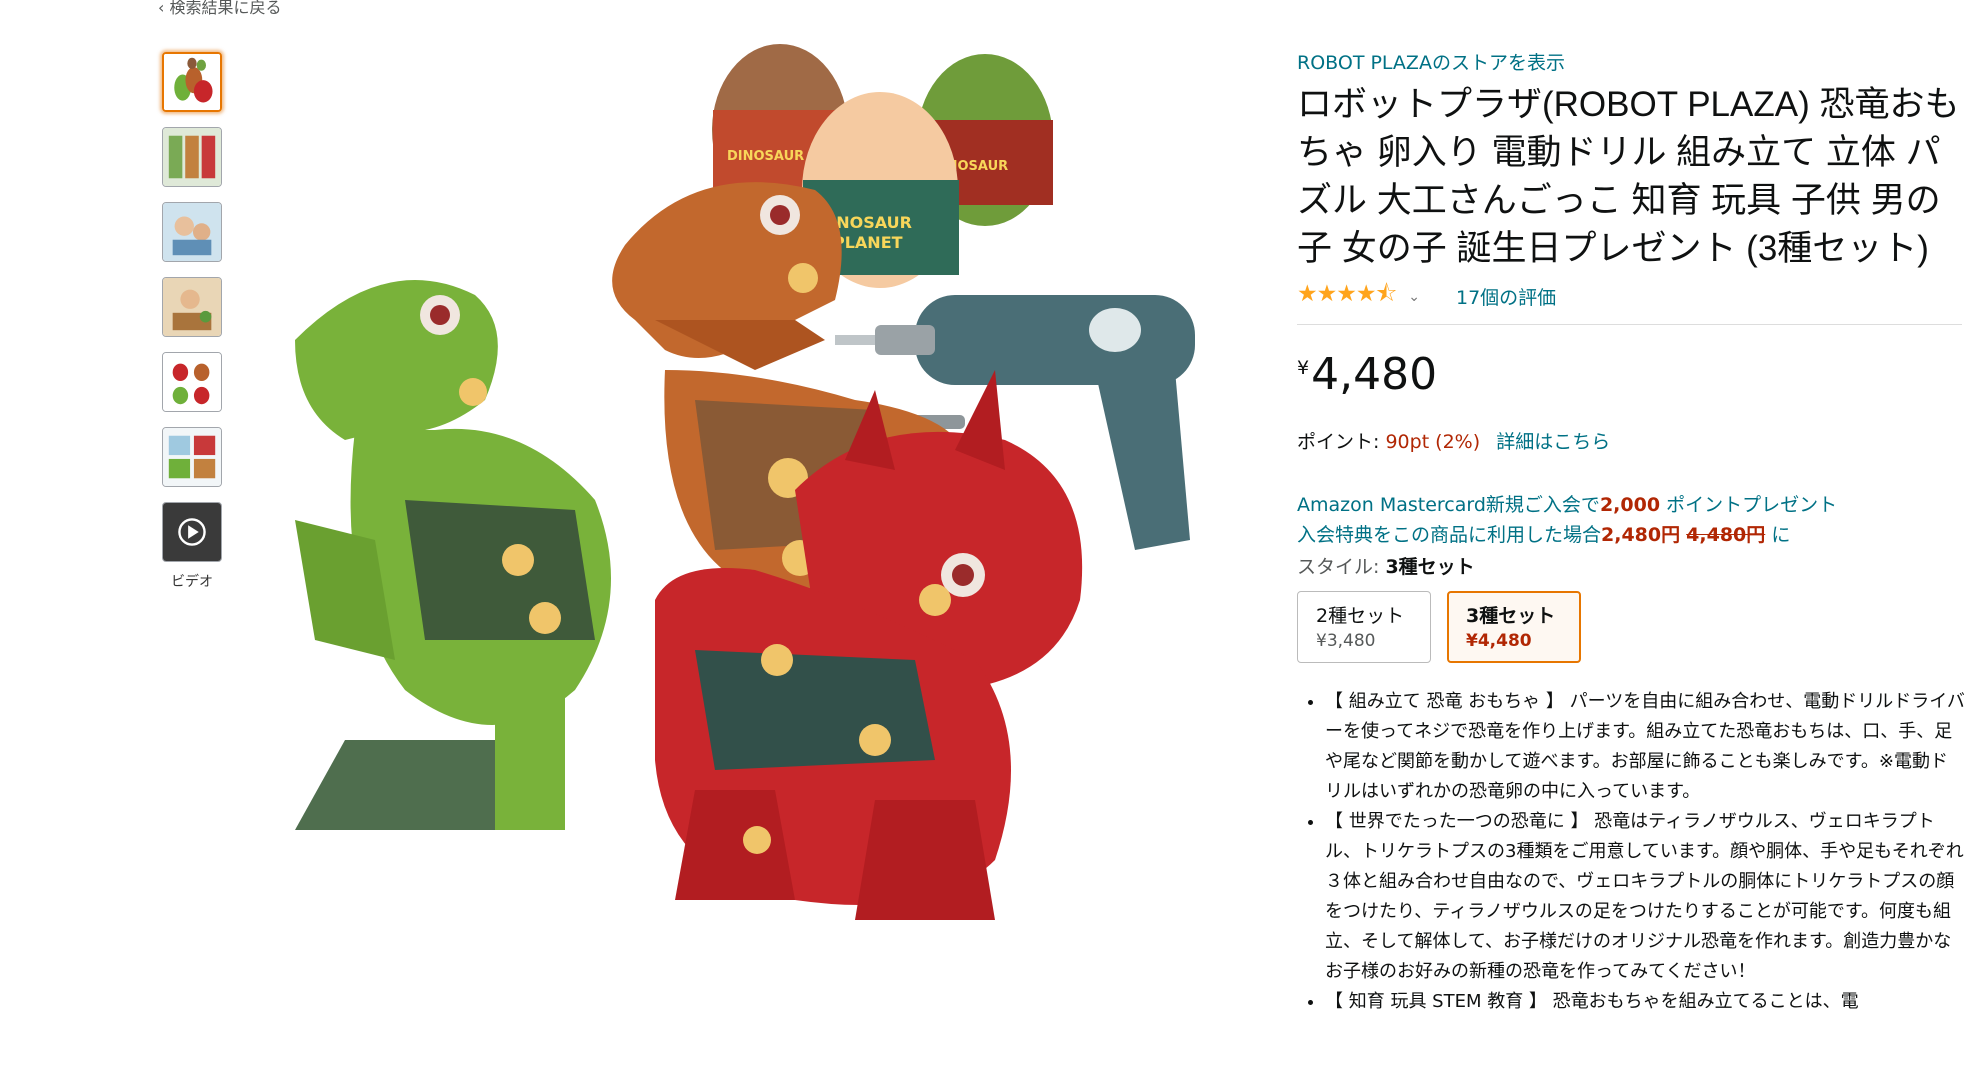  What do you see at coordinates (1631, 440) in the screenshot?
I see `points-row: ポイント: 90pt (2%) 詳細はこちら` at bounding box center [1631, 440].